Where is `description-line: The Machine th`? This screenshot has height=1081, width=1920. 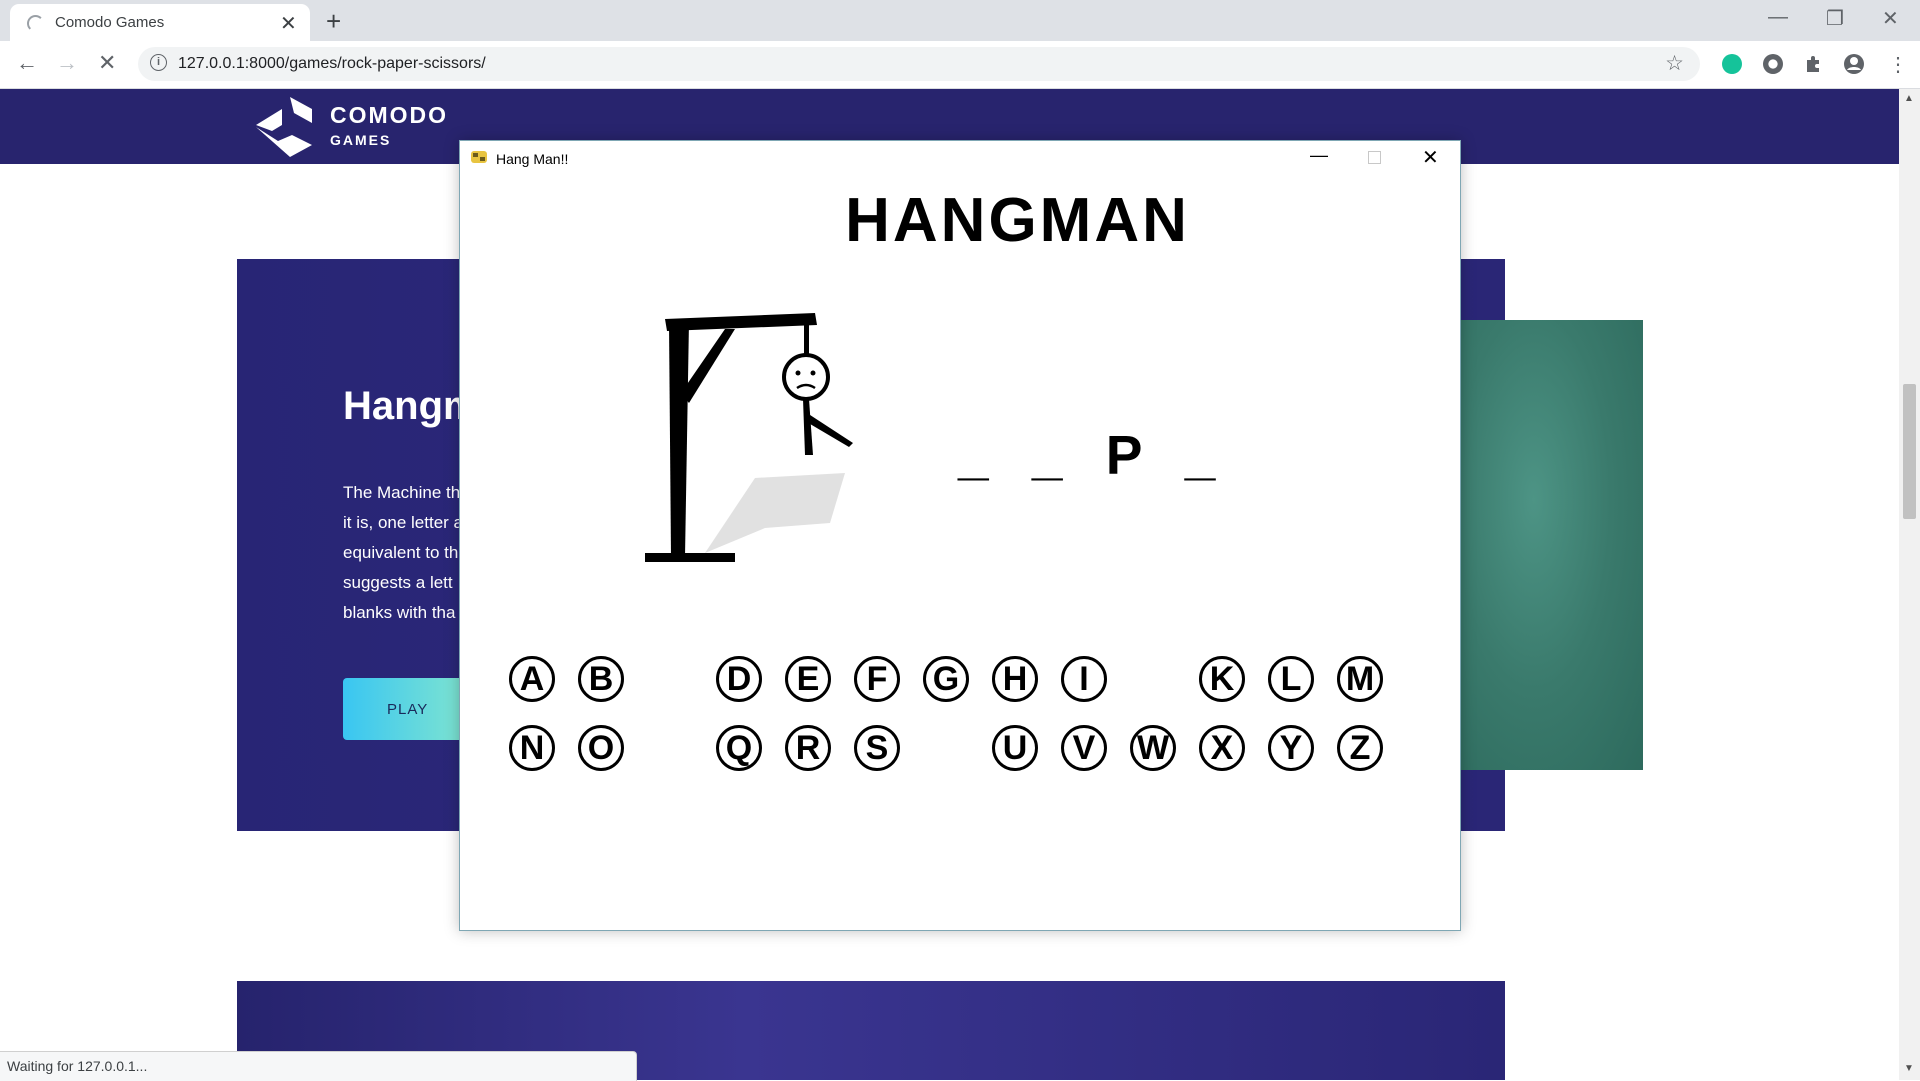 description-line: The Machine th is located at coordinates (402, 492).